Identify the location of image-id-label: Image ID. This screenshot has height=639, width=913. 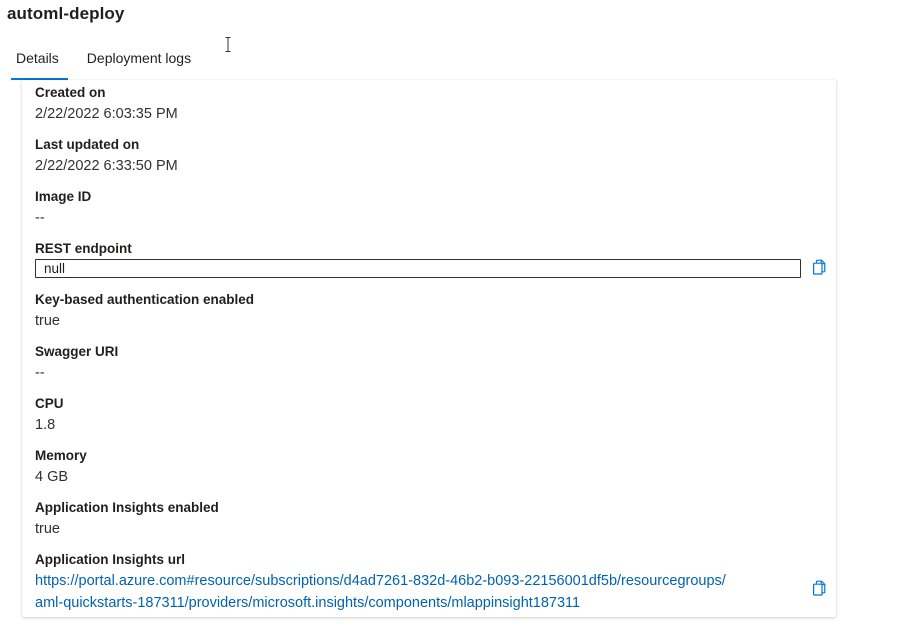
(63, 196).